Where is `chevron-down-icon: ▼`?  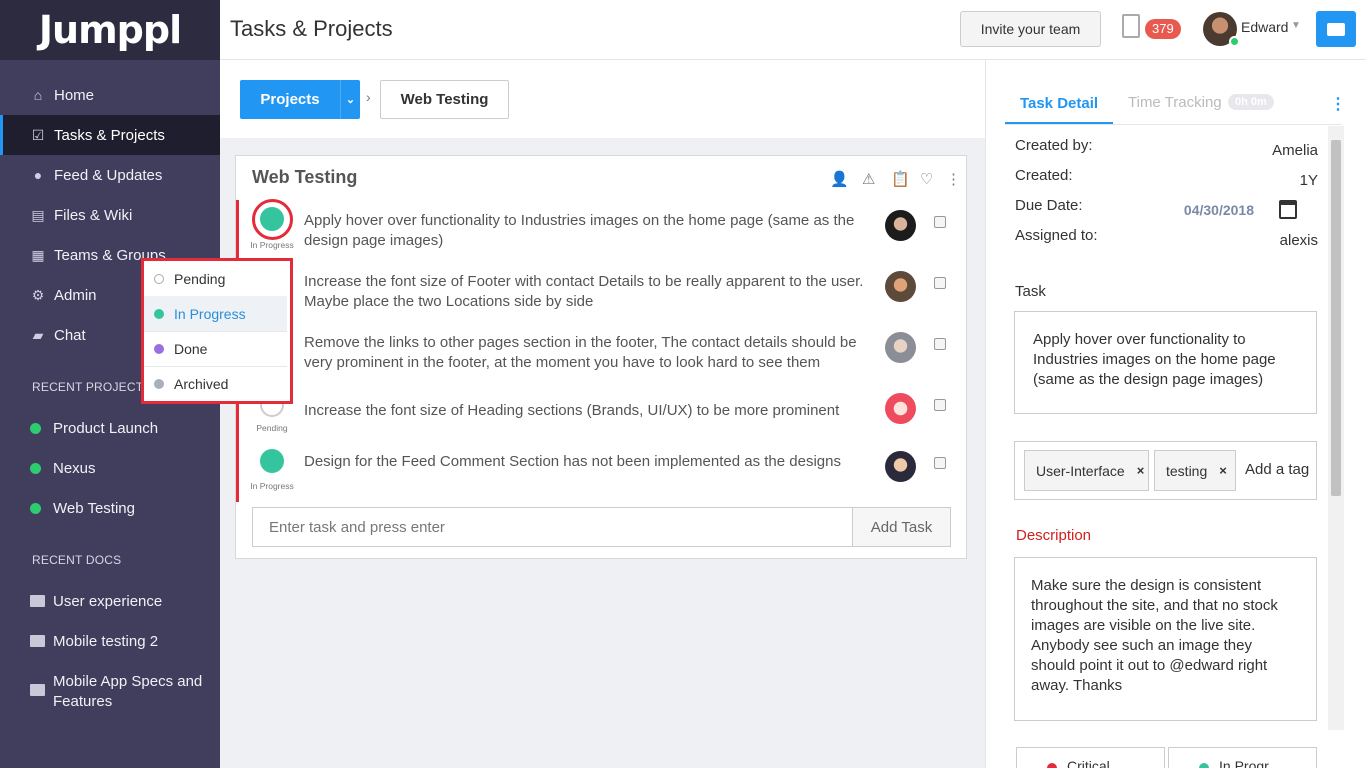
chevron-down-icon: ▼ is located at coordinates (1296, 25).